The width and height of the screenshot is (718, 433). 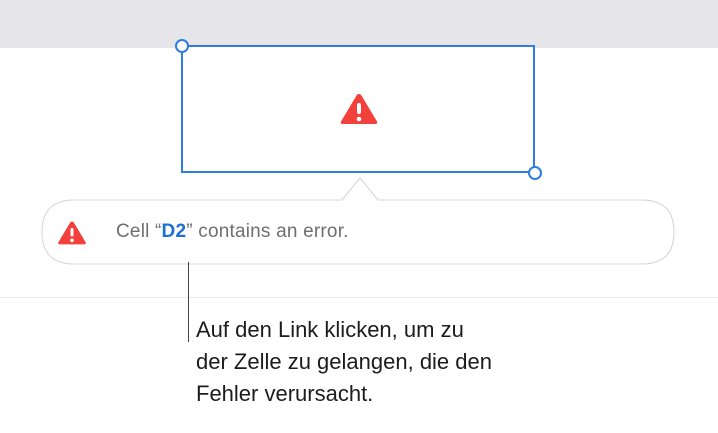 What do you see at coordinates (285, 393) in the screenshot?
I see `callout-line-3: Fehler verursacht.` at bounding box center [285, 393].